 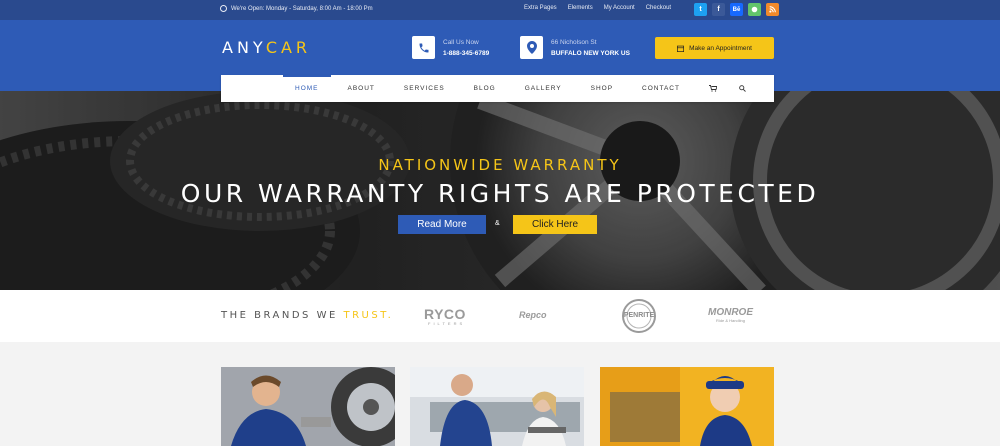 What do you see at coordinates (282, 315) in the screenshot?
I see `brands-heading-a: THE BRANDS WE` at bounding box center [282, 315].